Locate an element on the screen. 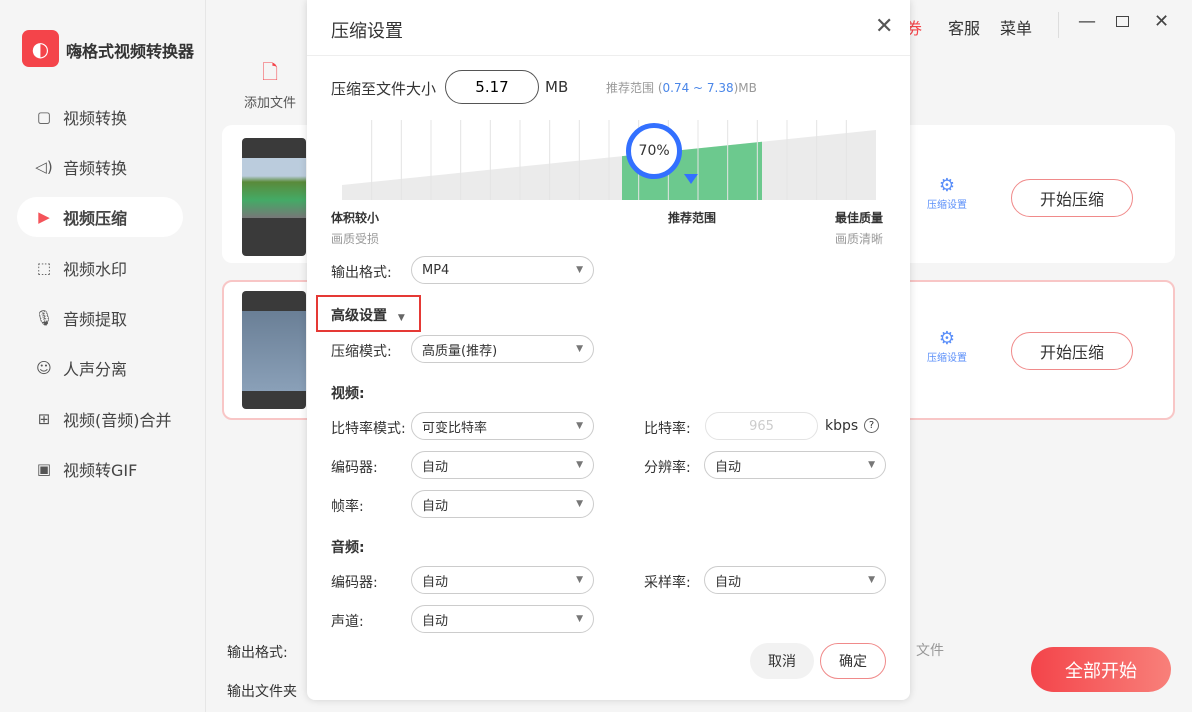  recommended-label: 推荐范围 is located at coordinates (692, 218).